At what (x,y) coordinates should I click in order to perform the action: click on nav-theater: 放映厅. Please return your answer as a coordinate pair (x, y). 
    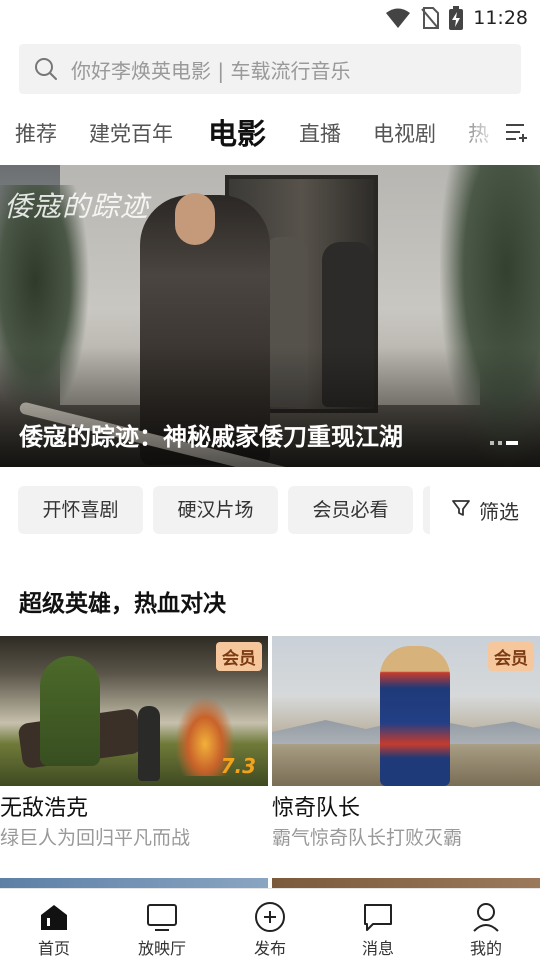
    Looking at the image, I should click on (162, 925).